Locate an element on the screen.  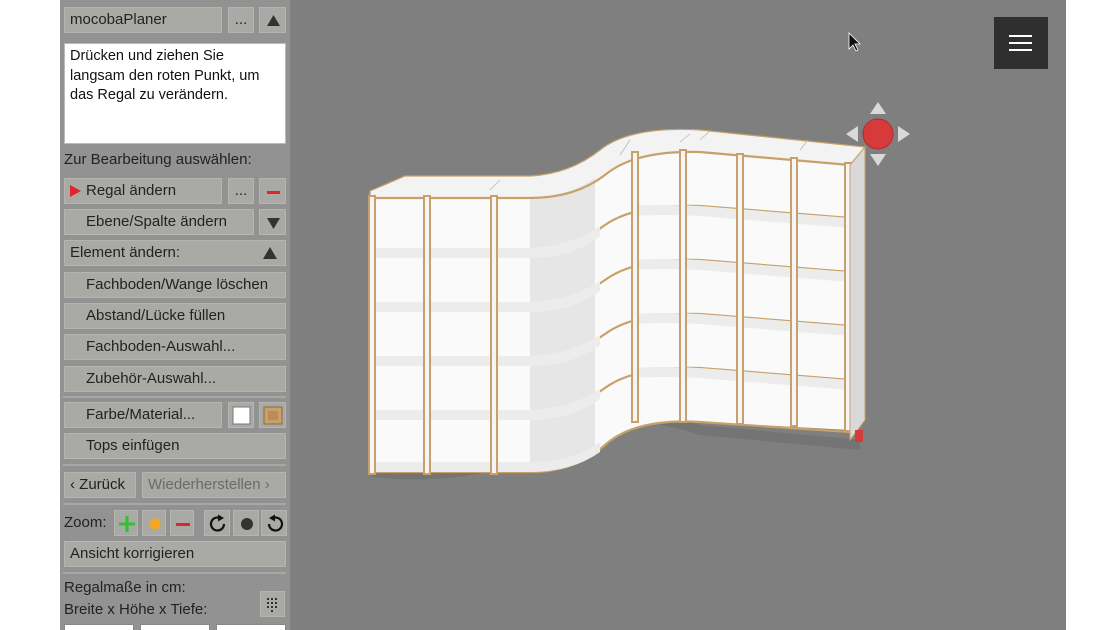
zurueck-label: ‹ Zurück is located at coordinates (98, 484).